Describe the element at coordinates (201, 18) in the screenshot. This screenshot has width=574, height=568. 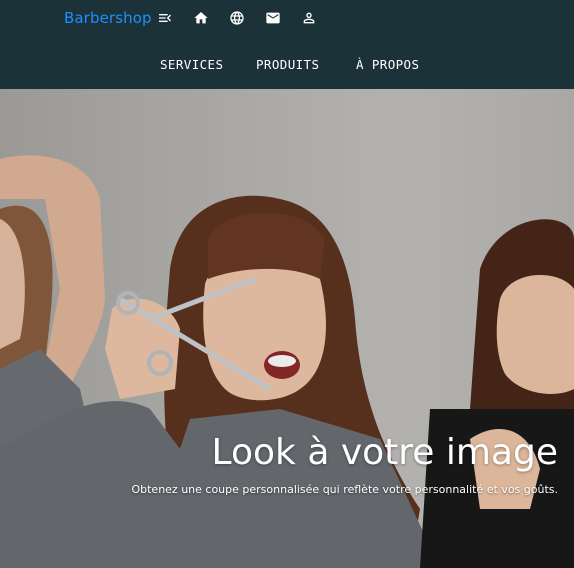
I see `home-icon` at that location.